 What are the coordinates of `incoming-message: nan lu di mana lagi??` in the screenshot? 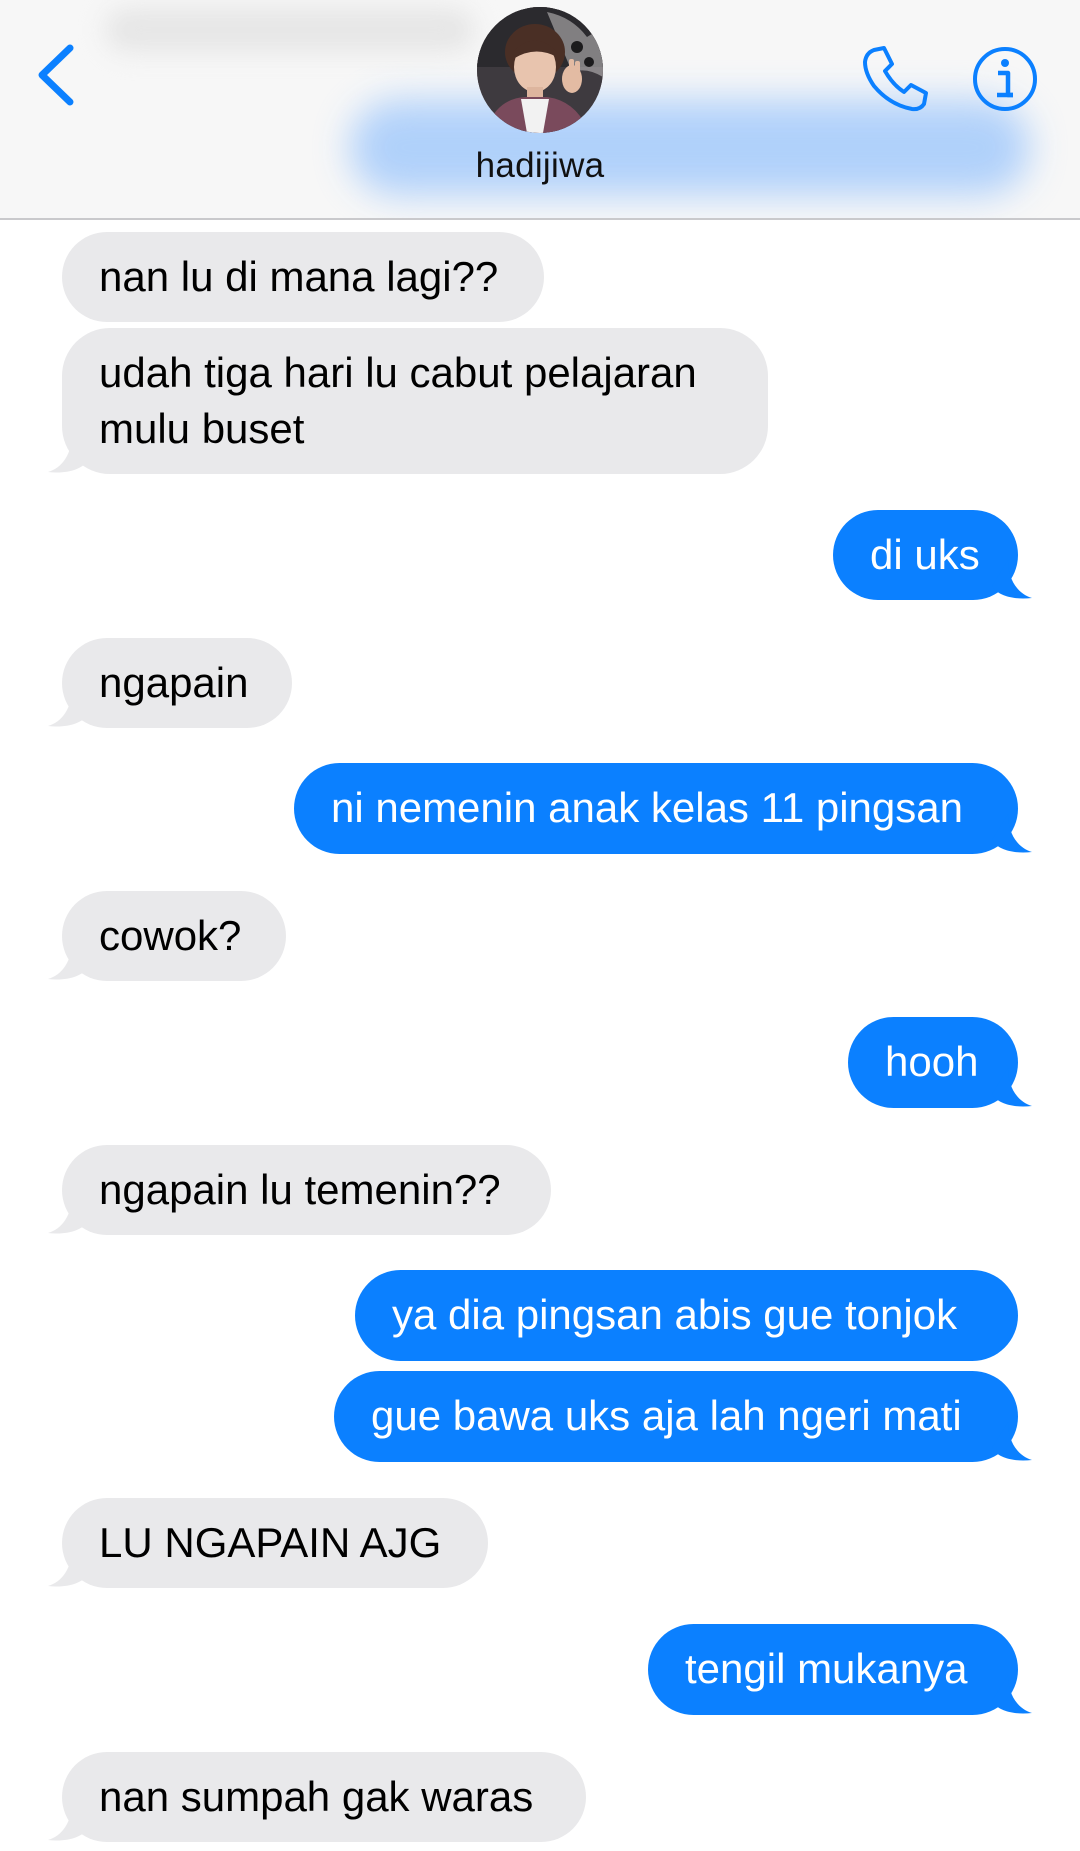 It's located at (303, 277).